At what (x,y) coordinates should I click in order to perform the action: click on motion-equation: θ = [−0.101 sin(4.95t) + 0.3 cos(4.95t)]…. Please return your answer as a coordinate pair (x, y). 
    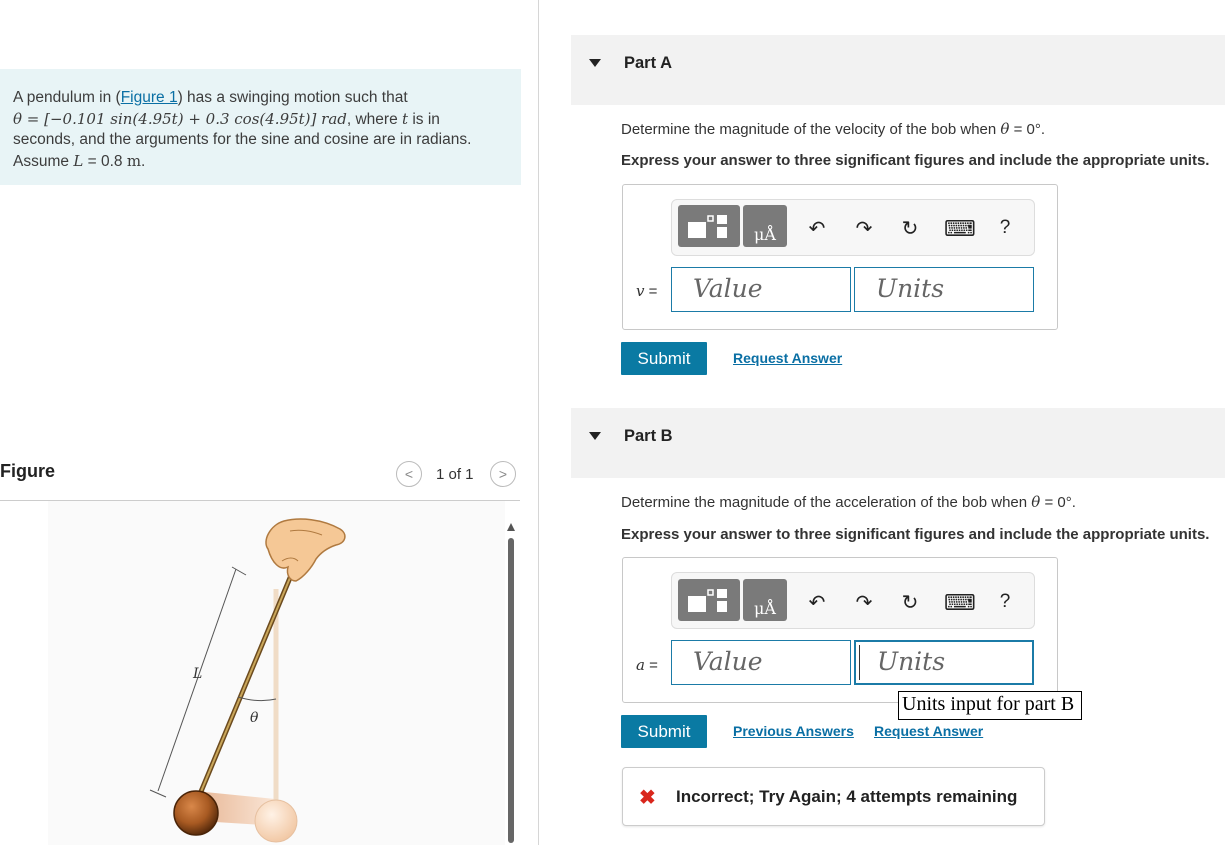
    Looking at the image, I should click on (180, 118).